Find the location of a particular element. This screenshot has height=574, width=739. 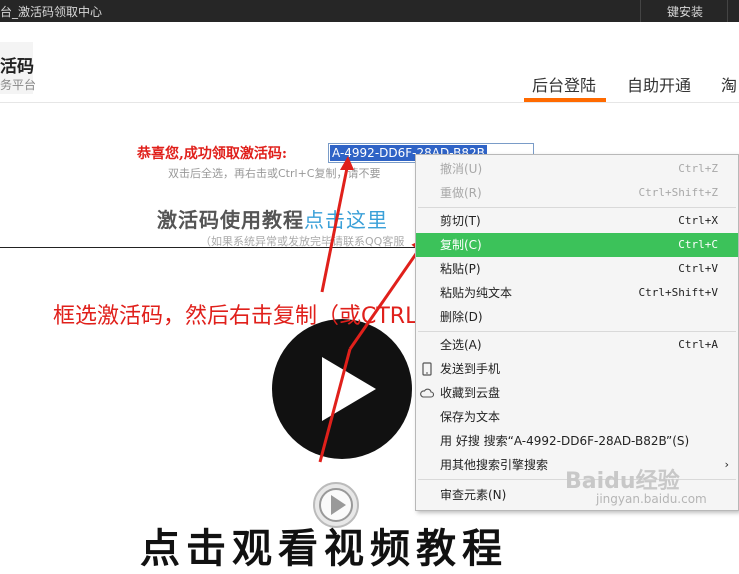

menu-paste: 粘贴(P) Ctrl+V is located at coordinates (577, 269).